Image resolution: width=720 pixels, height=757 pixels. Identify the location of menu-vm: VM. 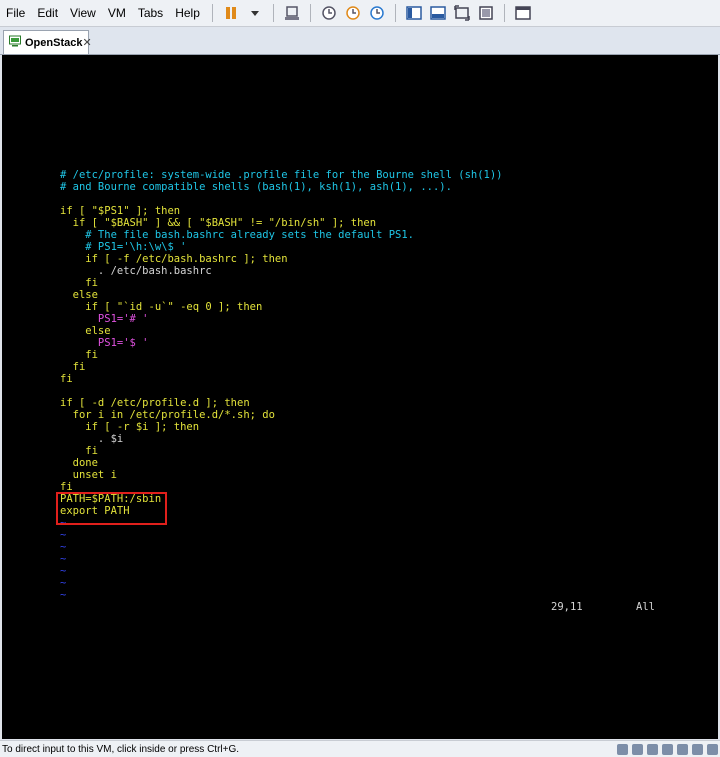
(117, 13).